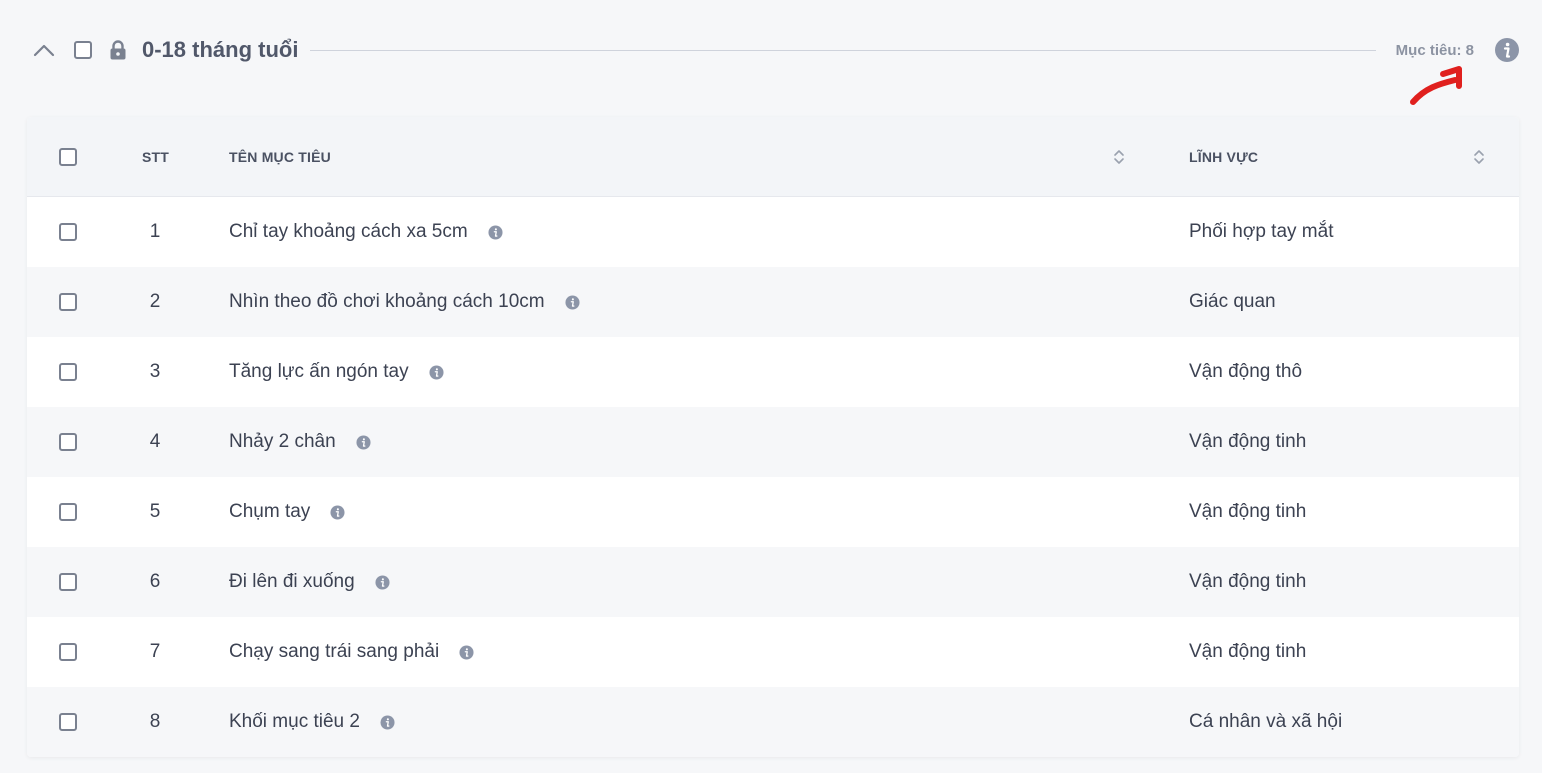 The image size is (1542, 773). What do you see at coordinates (387, 301) in the screenshot?
I see `row-name-text: Nhìn theo đồ chơi khoảng cách 10cm` at bounding box center [387, 301].